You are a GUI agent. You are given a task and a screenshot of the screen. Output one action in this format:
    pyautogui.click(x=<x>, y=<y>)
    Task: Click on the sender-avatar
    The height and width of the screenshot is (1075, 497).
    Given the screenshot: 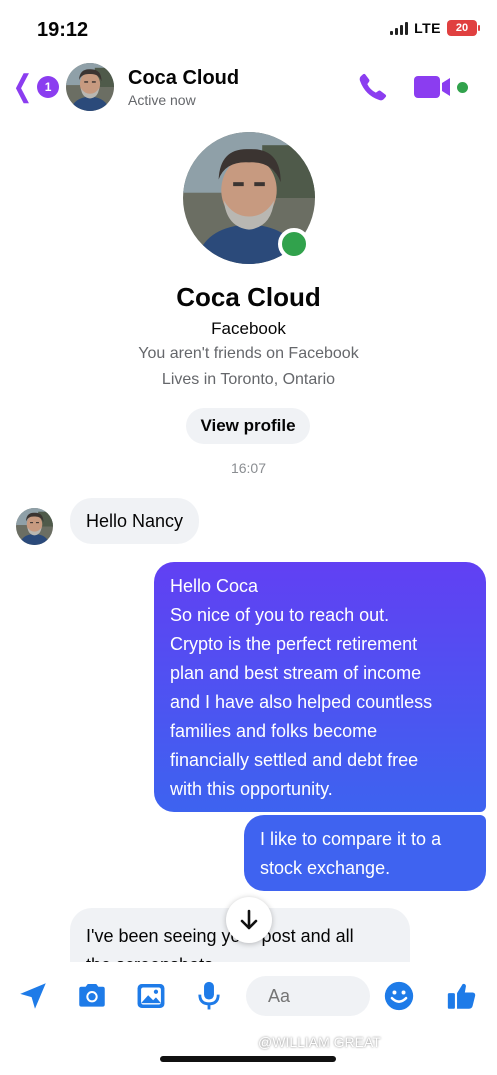 What is the action you would take?
    pyautogui.click(x=34, y=526)
    